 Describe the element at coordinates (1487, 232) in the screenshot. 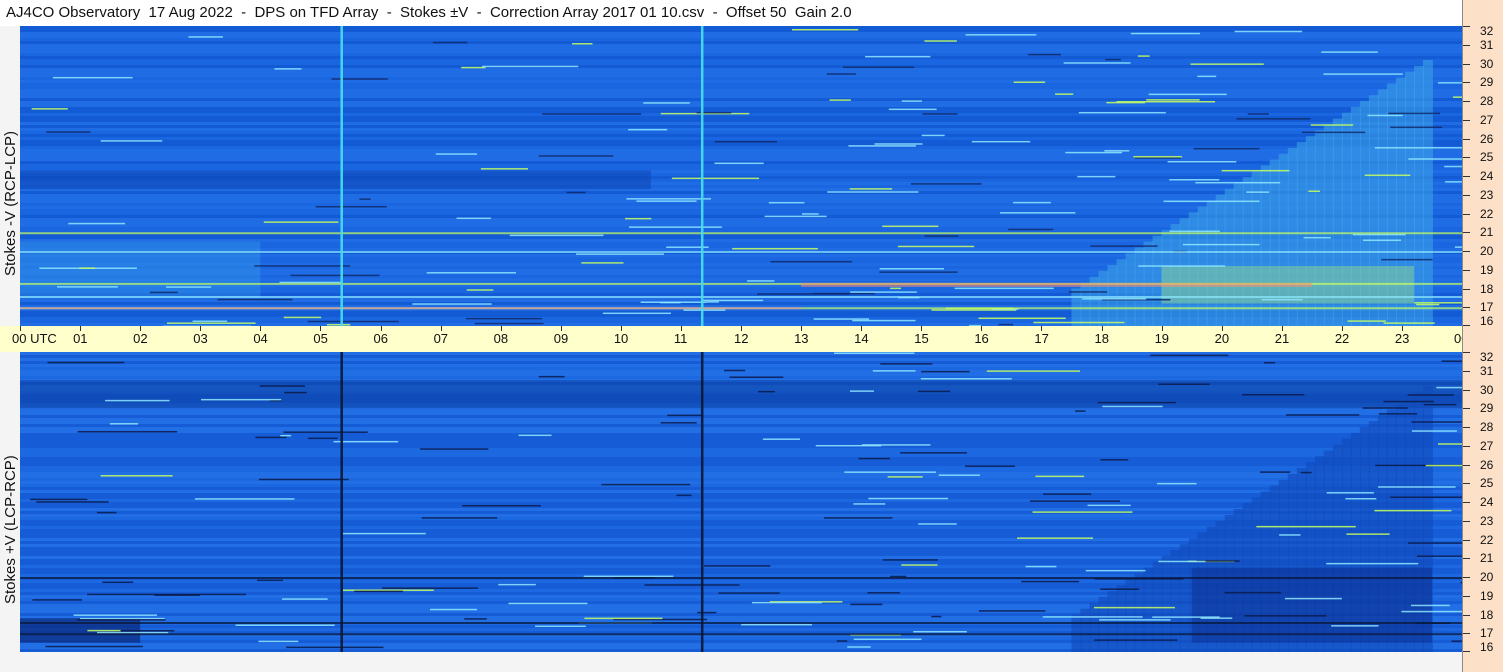

I see `frequency-tick-label: 21` at that location.